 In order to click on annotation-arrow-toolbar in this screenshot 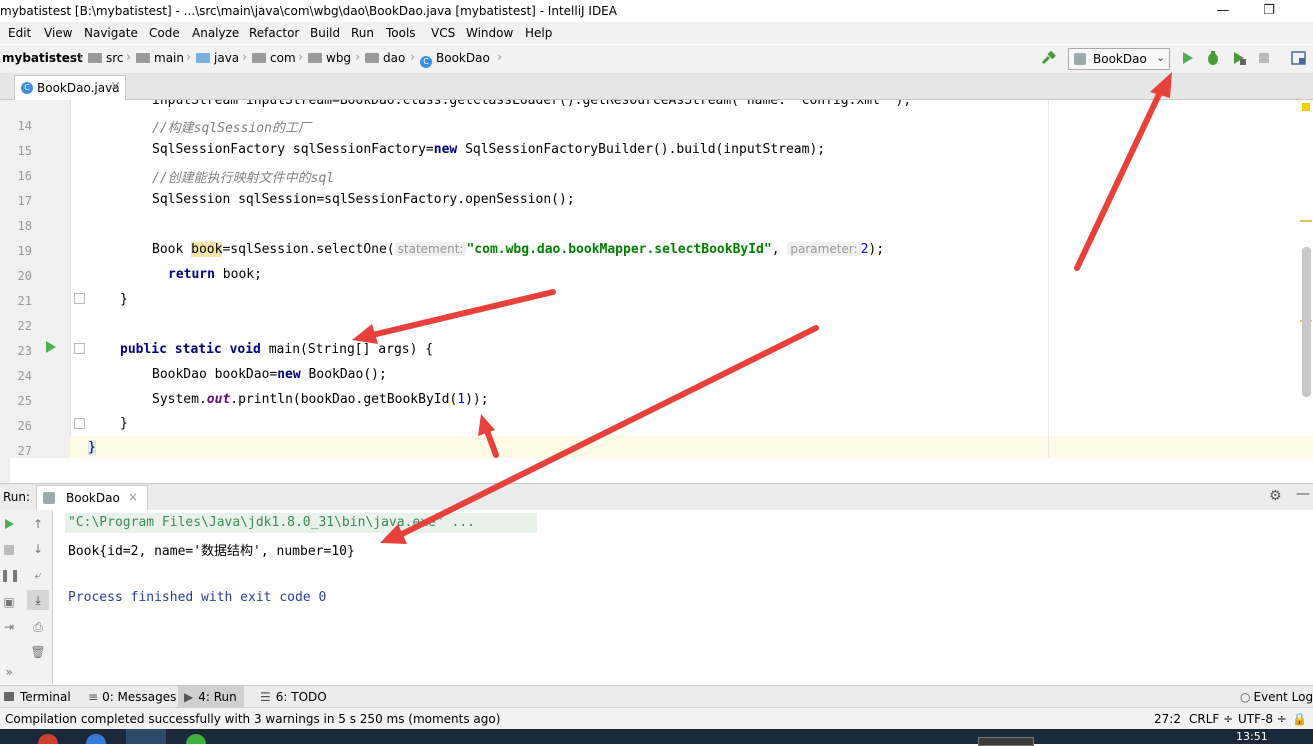, I will do `click(1120, 177)`.